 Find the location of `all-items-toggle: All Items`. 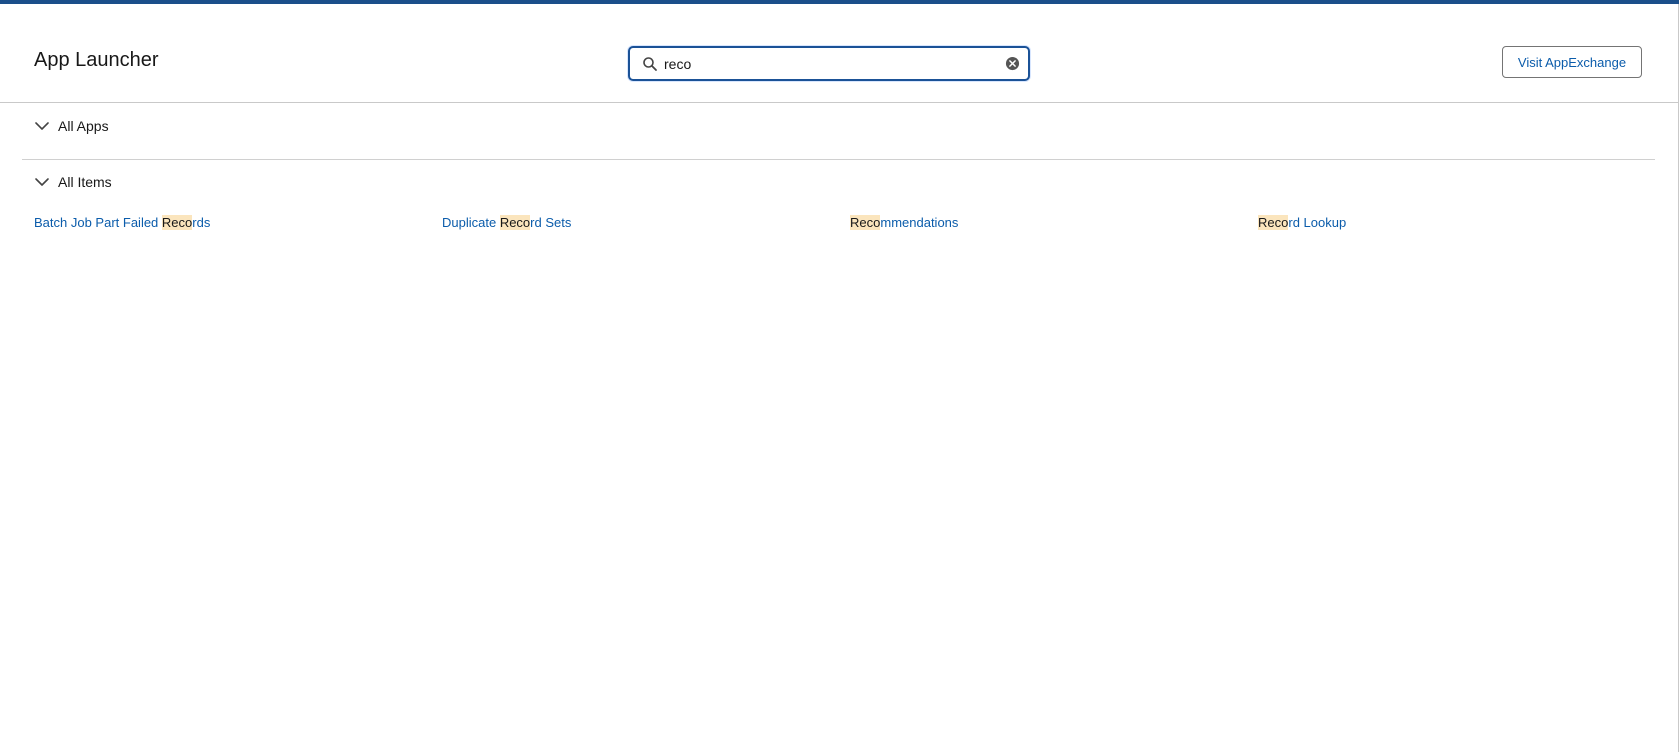

all-items-toggle: All Items is located at coordinates (73, 182).